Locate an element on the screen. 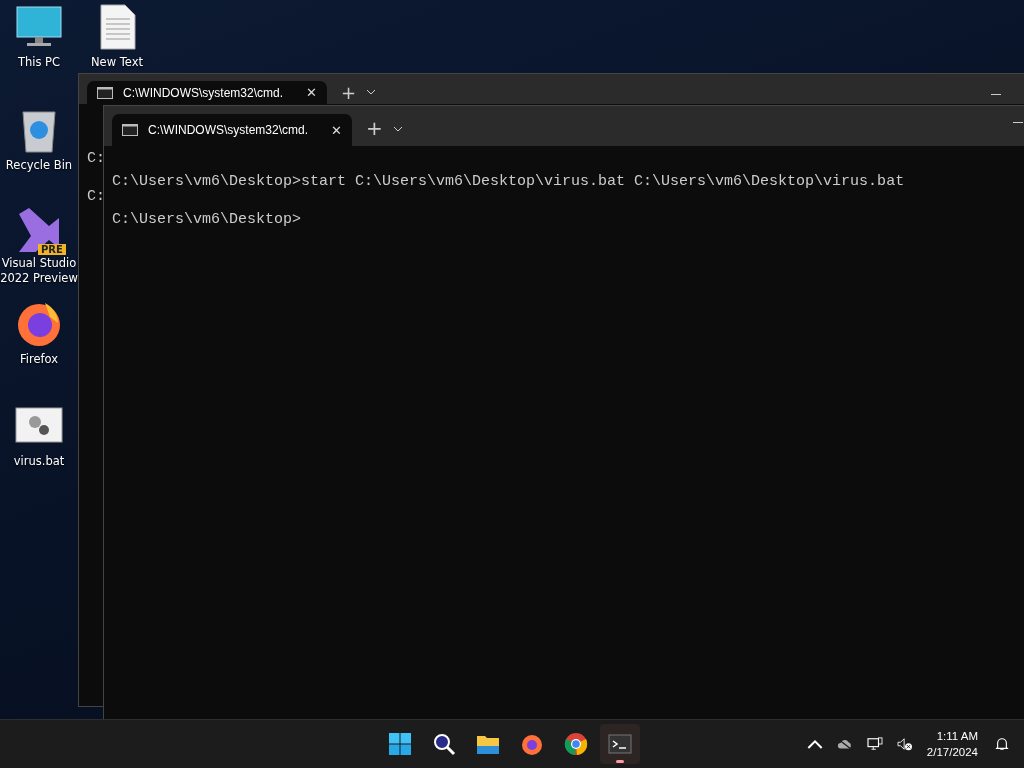  terminal-icon is located at coordinates (620, 744).